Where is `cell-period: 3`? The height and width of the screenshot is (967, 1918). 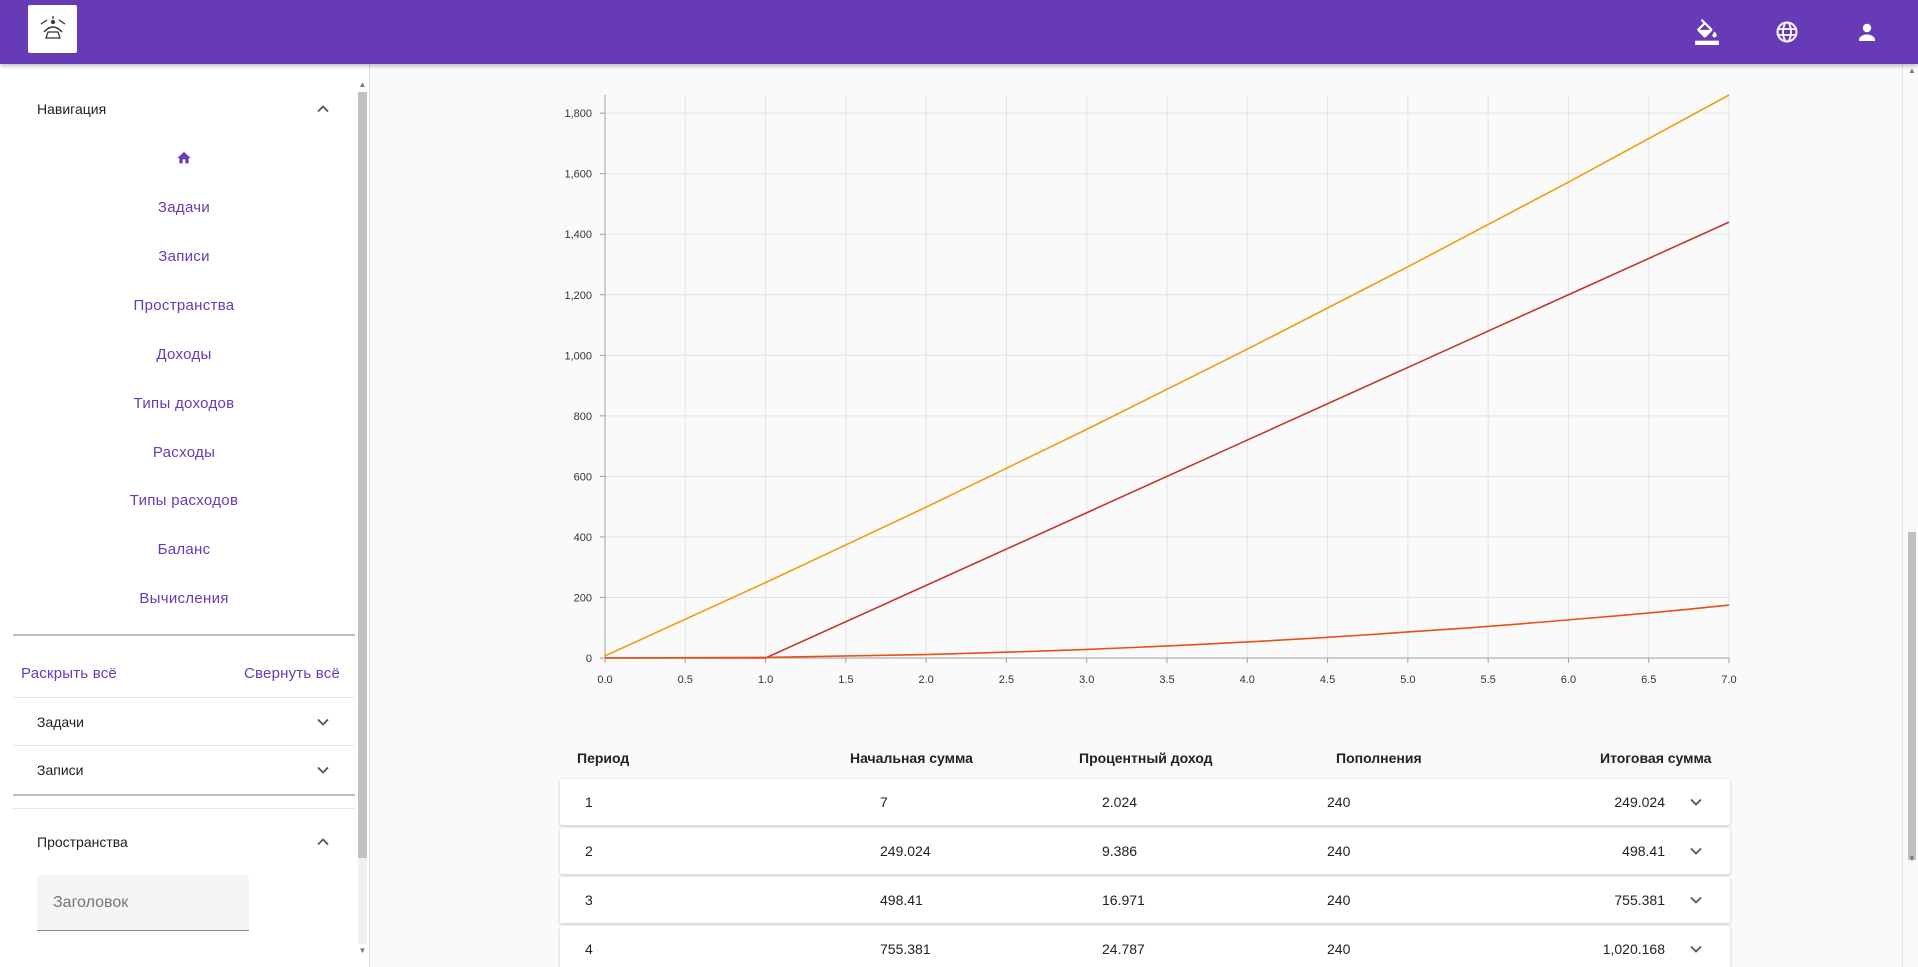
cell-period: 3 is located at coordinates (589, 900).